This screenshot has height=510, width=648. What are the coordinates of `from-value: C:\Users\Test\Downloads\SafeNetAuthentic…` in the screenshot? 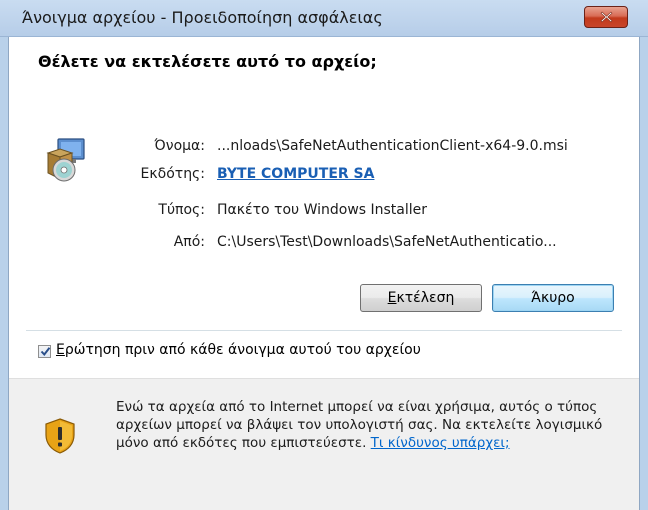 It's located at (387, 242).